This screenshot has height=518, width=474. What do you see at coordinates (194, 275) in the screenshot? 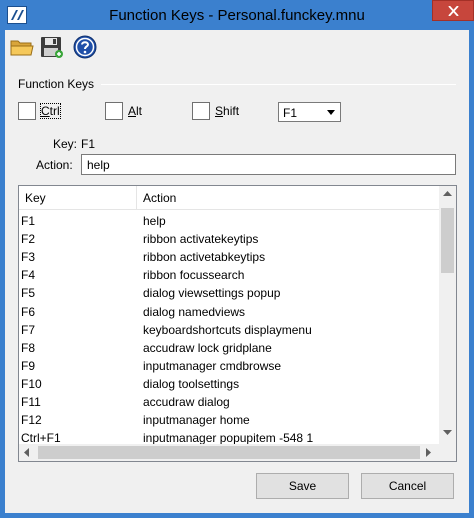
I see `cell-action: ribbon focussearch` at bounding box center [194, 275].